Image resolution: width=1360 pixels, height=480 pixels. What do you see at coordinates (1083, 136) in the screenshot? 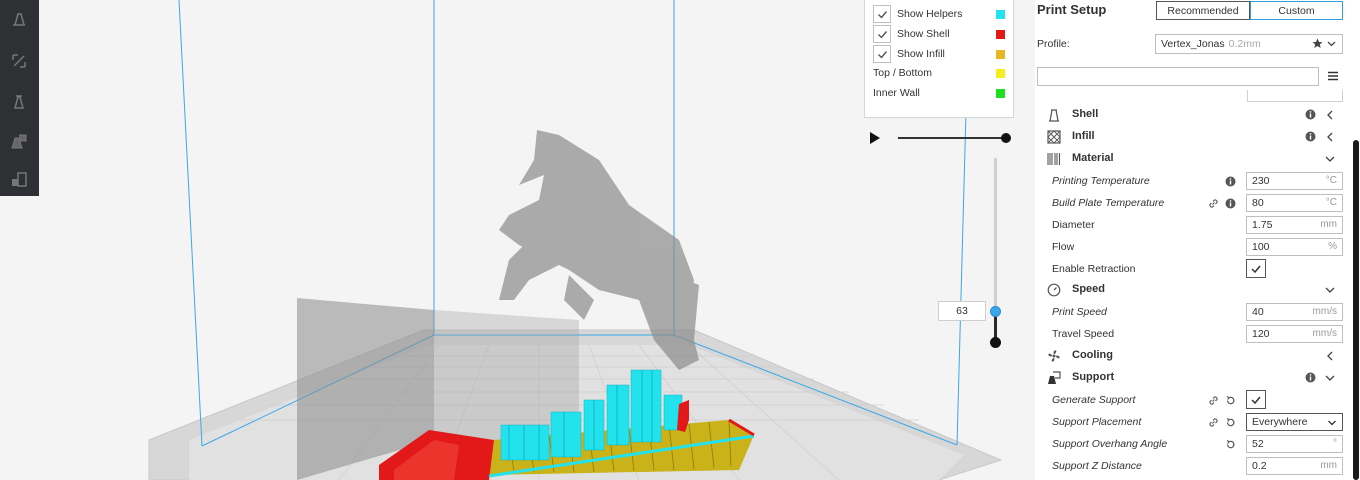
I see `category-label: Infill` at bounding box center [1083, 136].